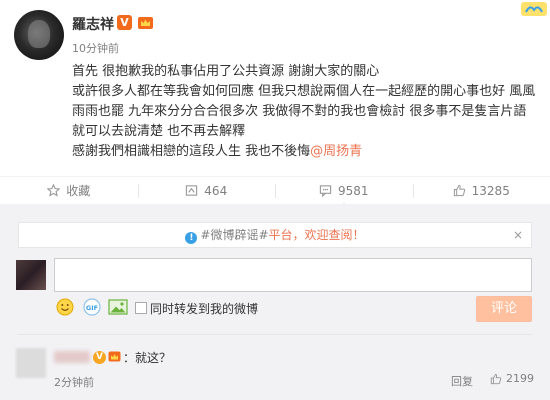 Image resolution: width=550 pixels, height=400 pixels. I want to click on repost-icon, so click(192, 190).